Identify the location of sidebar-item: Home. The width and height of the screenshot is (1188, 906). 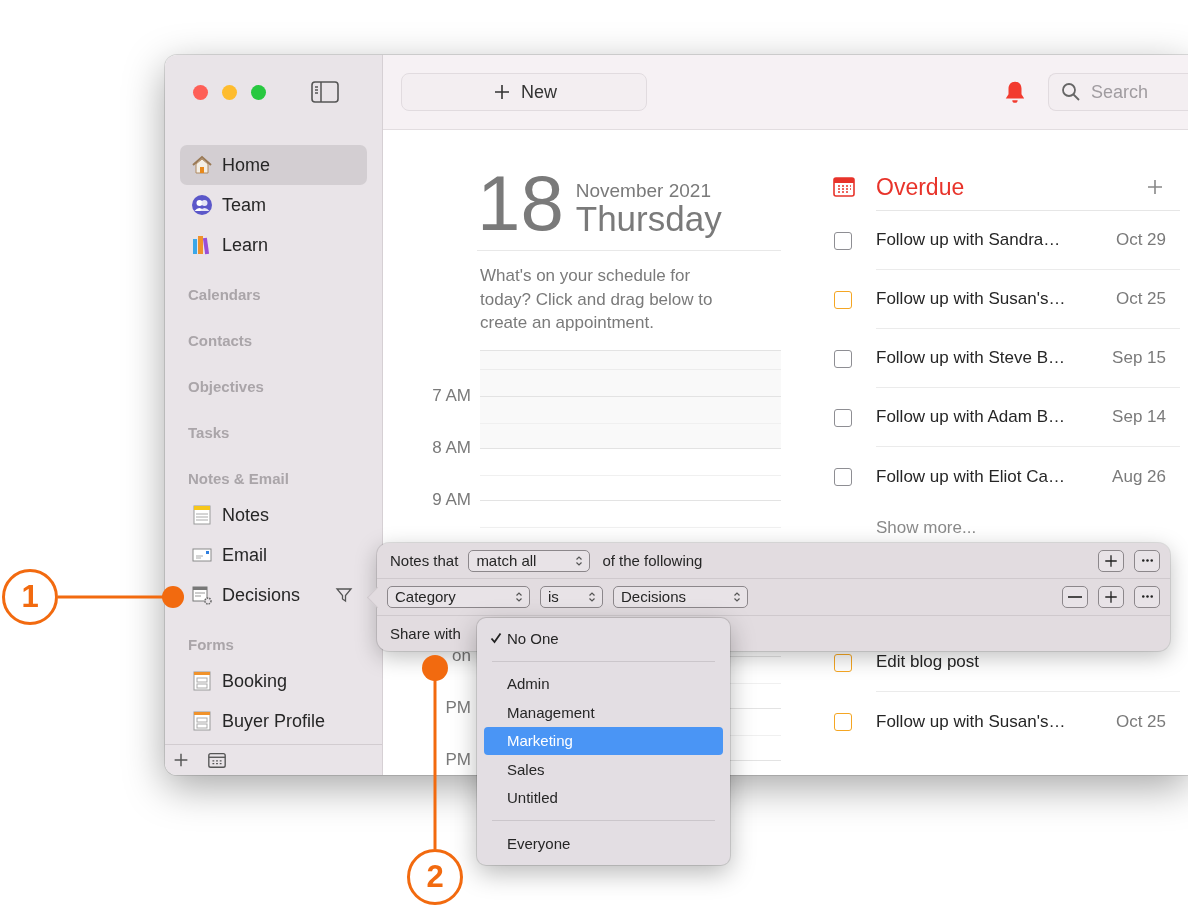
(273, 165).